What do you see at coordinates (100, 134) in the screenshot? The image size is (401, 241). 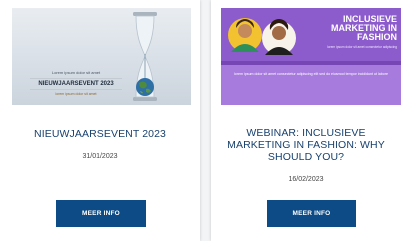 I see `event-title: NIEUWJAARSEVENT 2023` at bounding box center [100, 134].